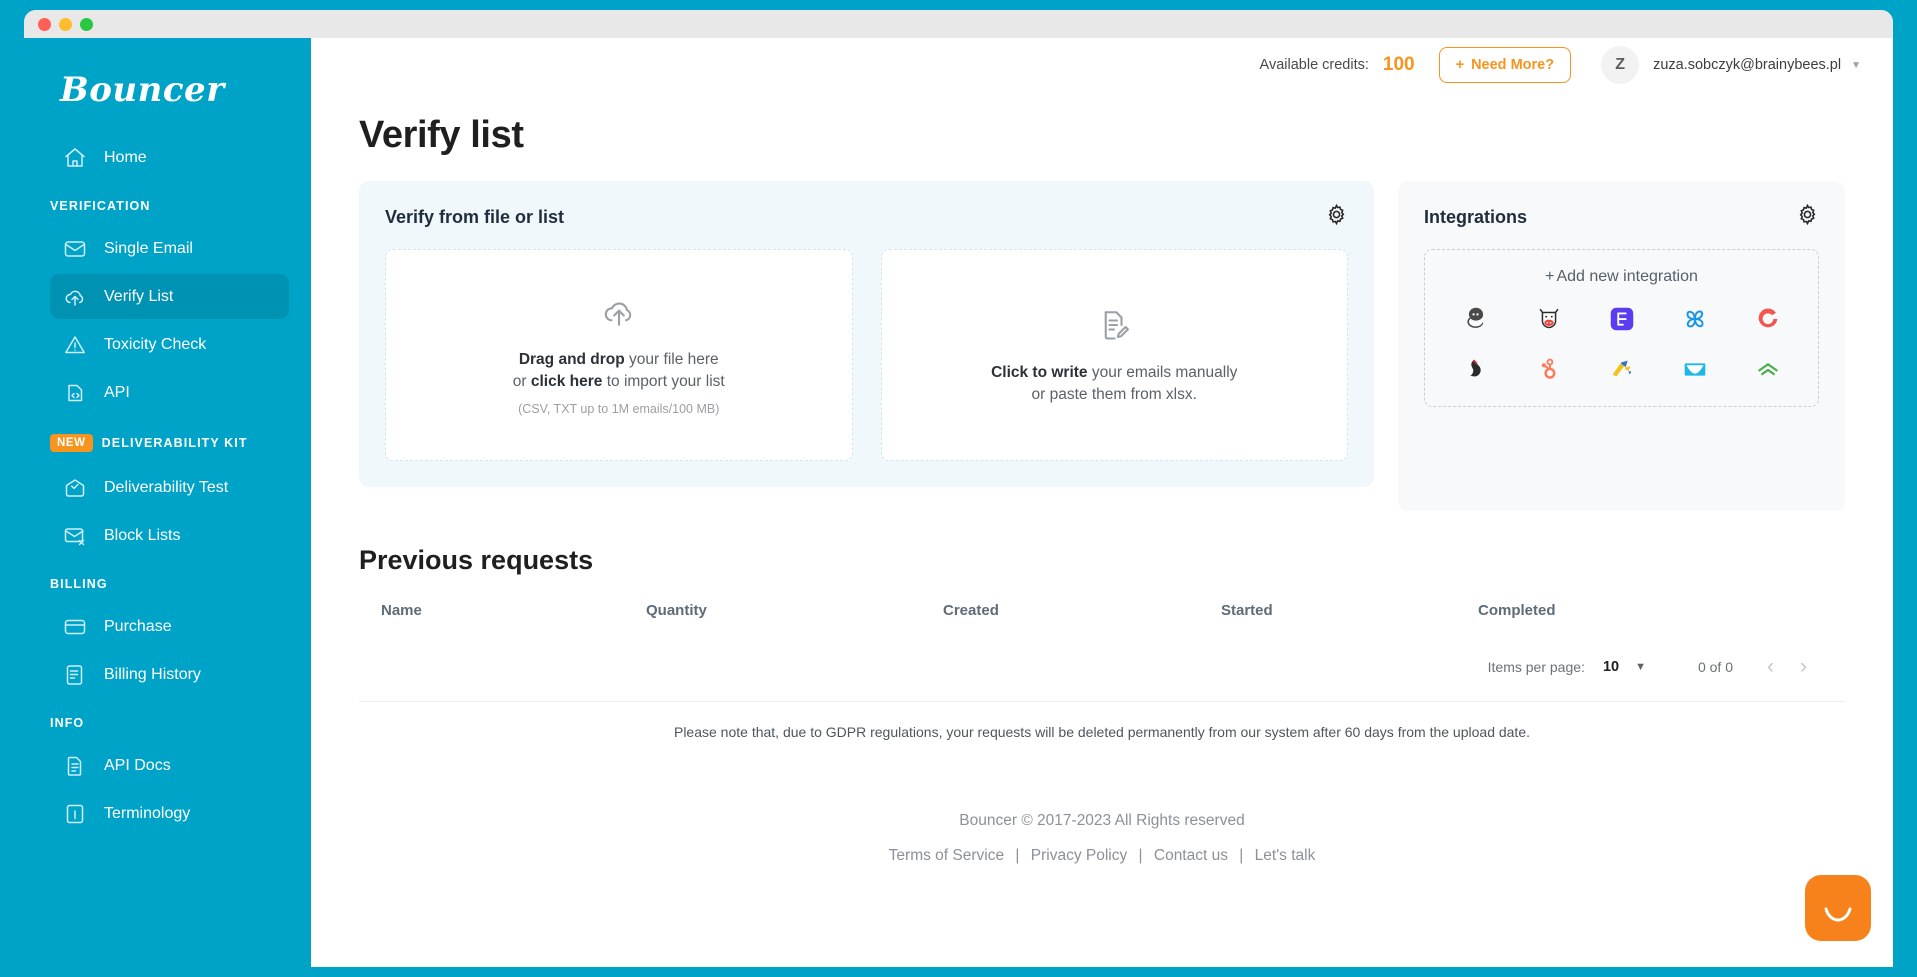 Image resolution: width=1917 pixels, height=977 pixels. I want to click on convertkit-icon, so click(1768, 319).